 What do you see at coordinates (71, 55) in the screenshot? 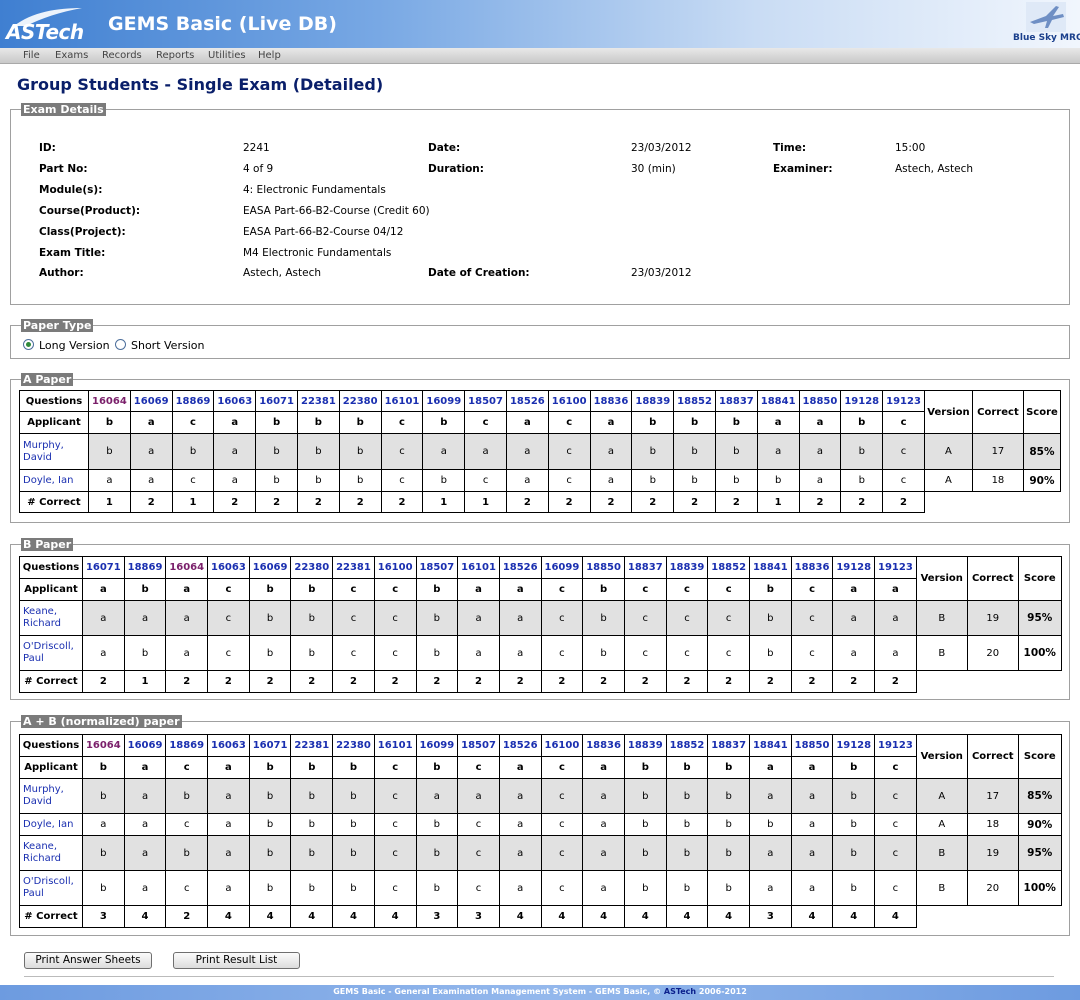
I see `menu-exams: Exams` at bounding box center [71, 55].